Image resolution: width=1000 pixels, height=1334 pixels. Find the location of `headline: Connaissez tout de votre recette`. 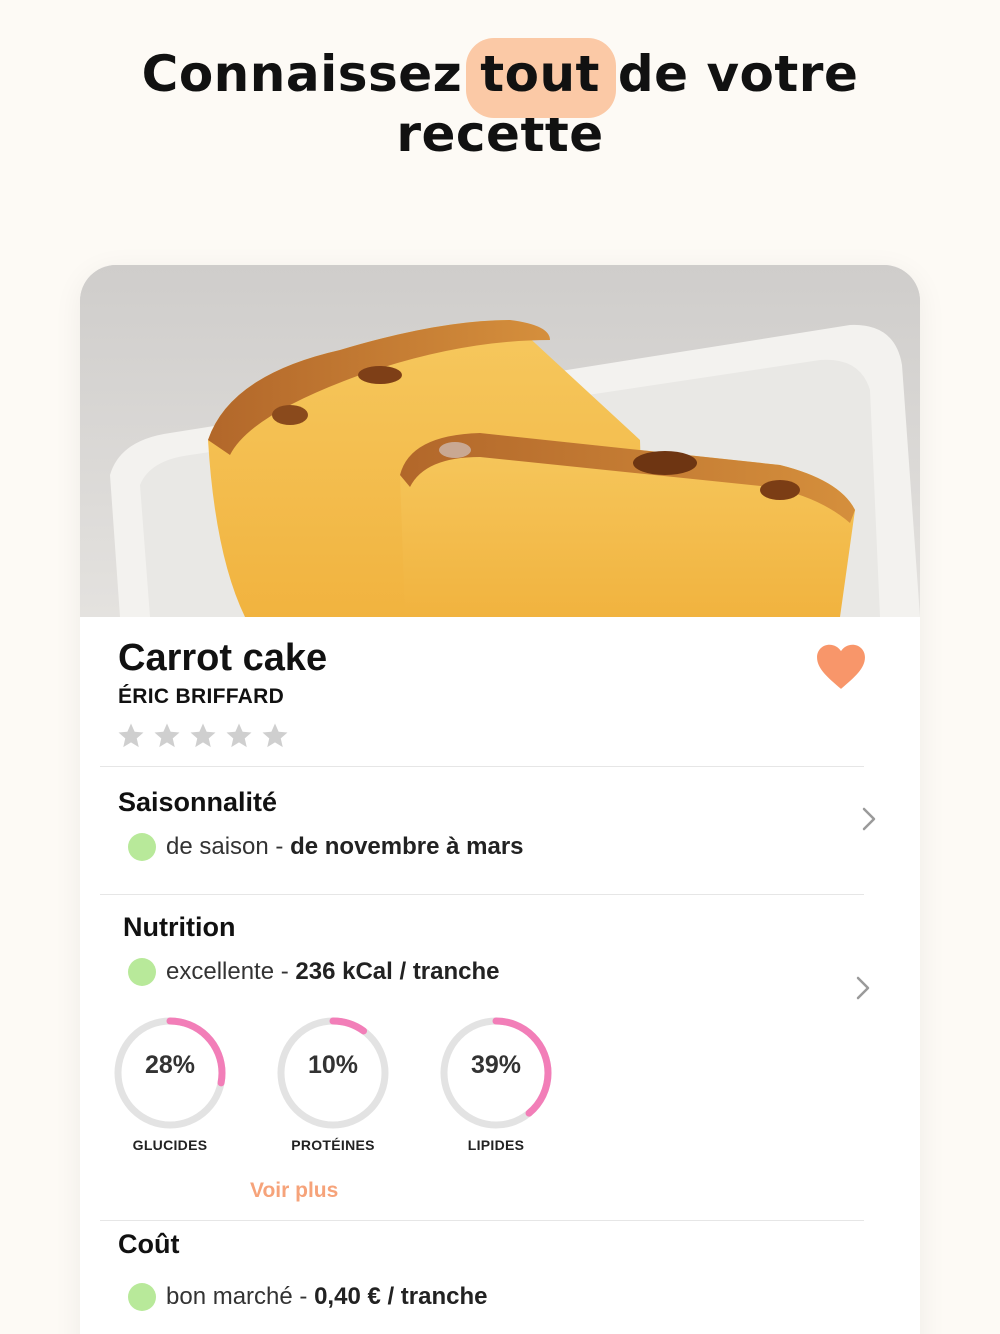

headline: Connaissez tout de votre recette is located at coordinates (500, 101).